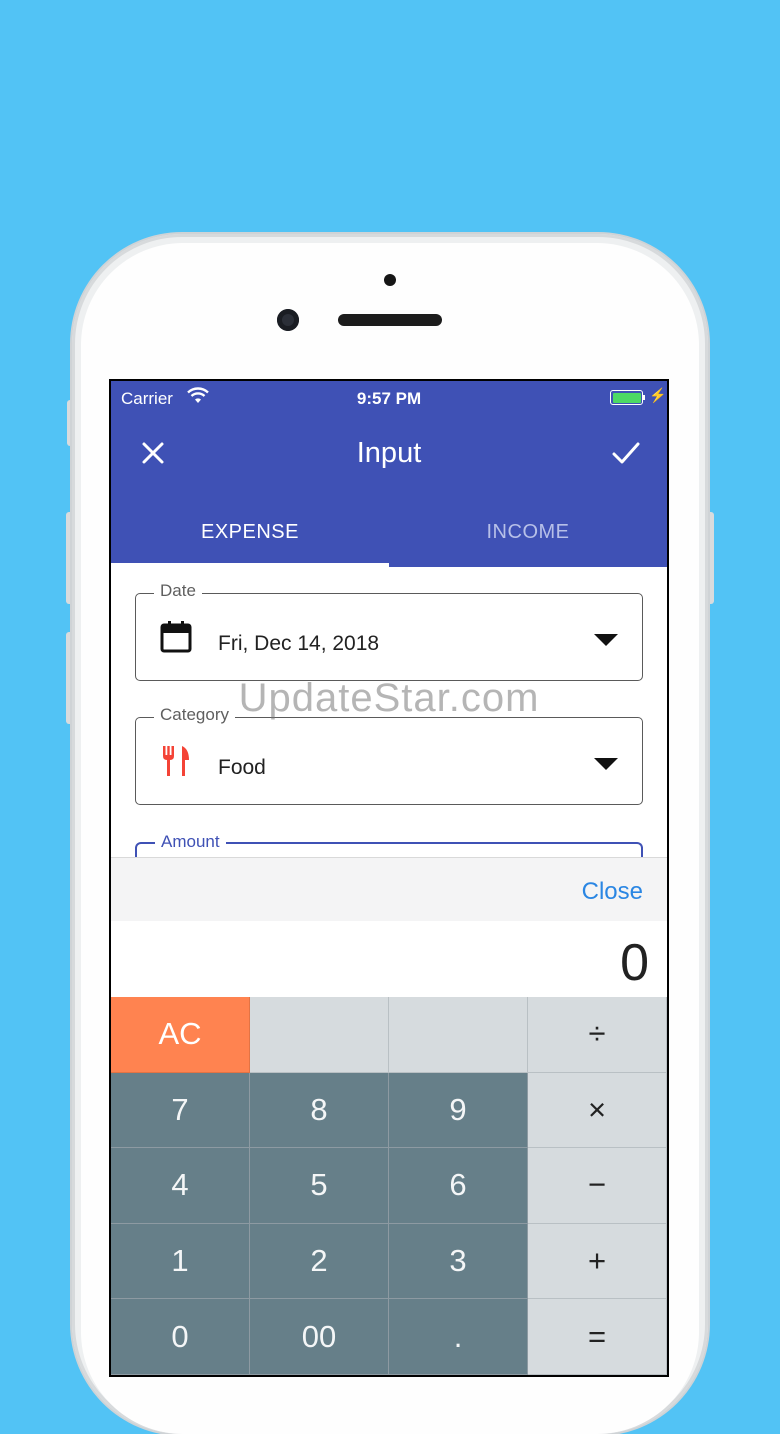 The width and height of the screenshot is (780, 1434). What do you see at coordinates (178, 591) in the screenshot?
I see `date-field-label: Date` at bounding box center [178, 591].